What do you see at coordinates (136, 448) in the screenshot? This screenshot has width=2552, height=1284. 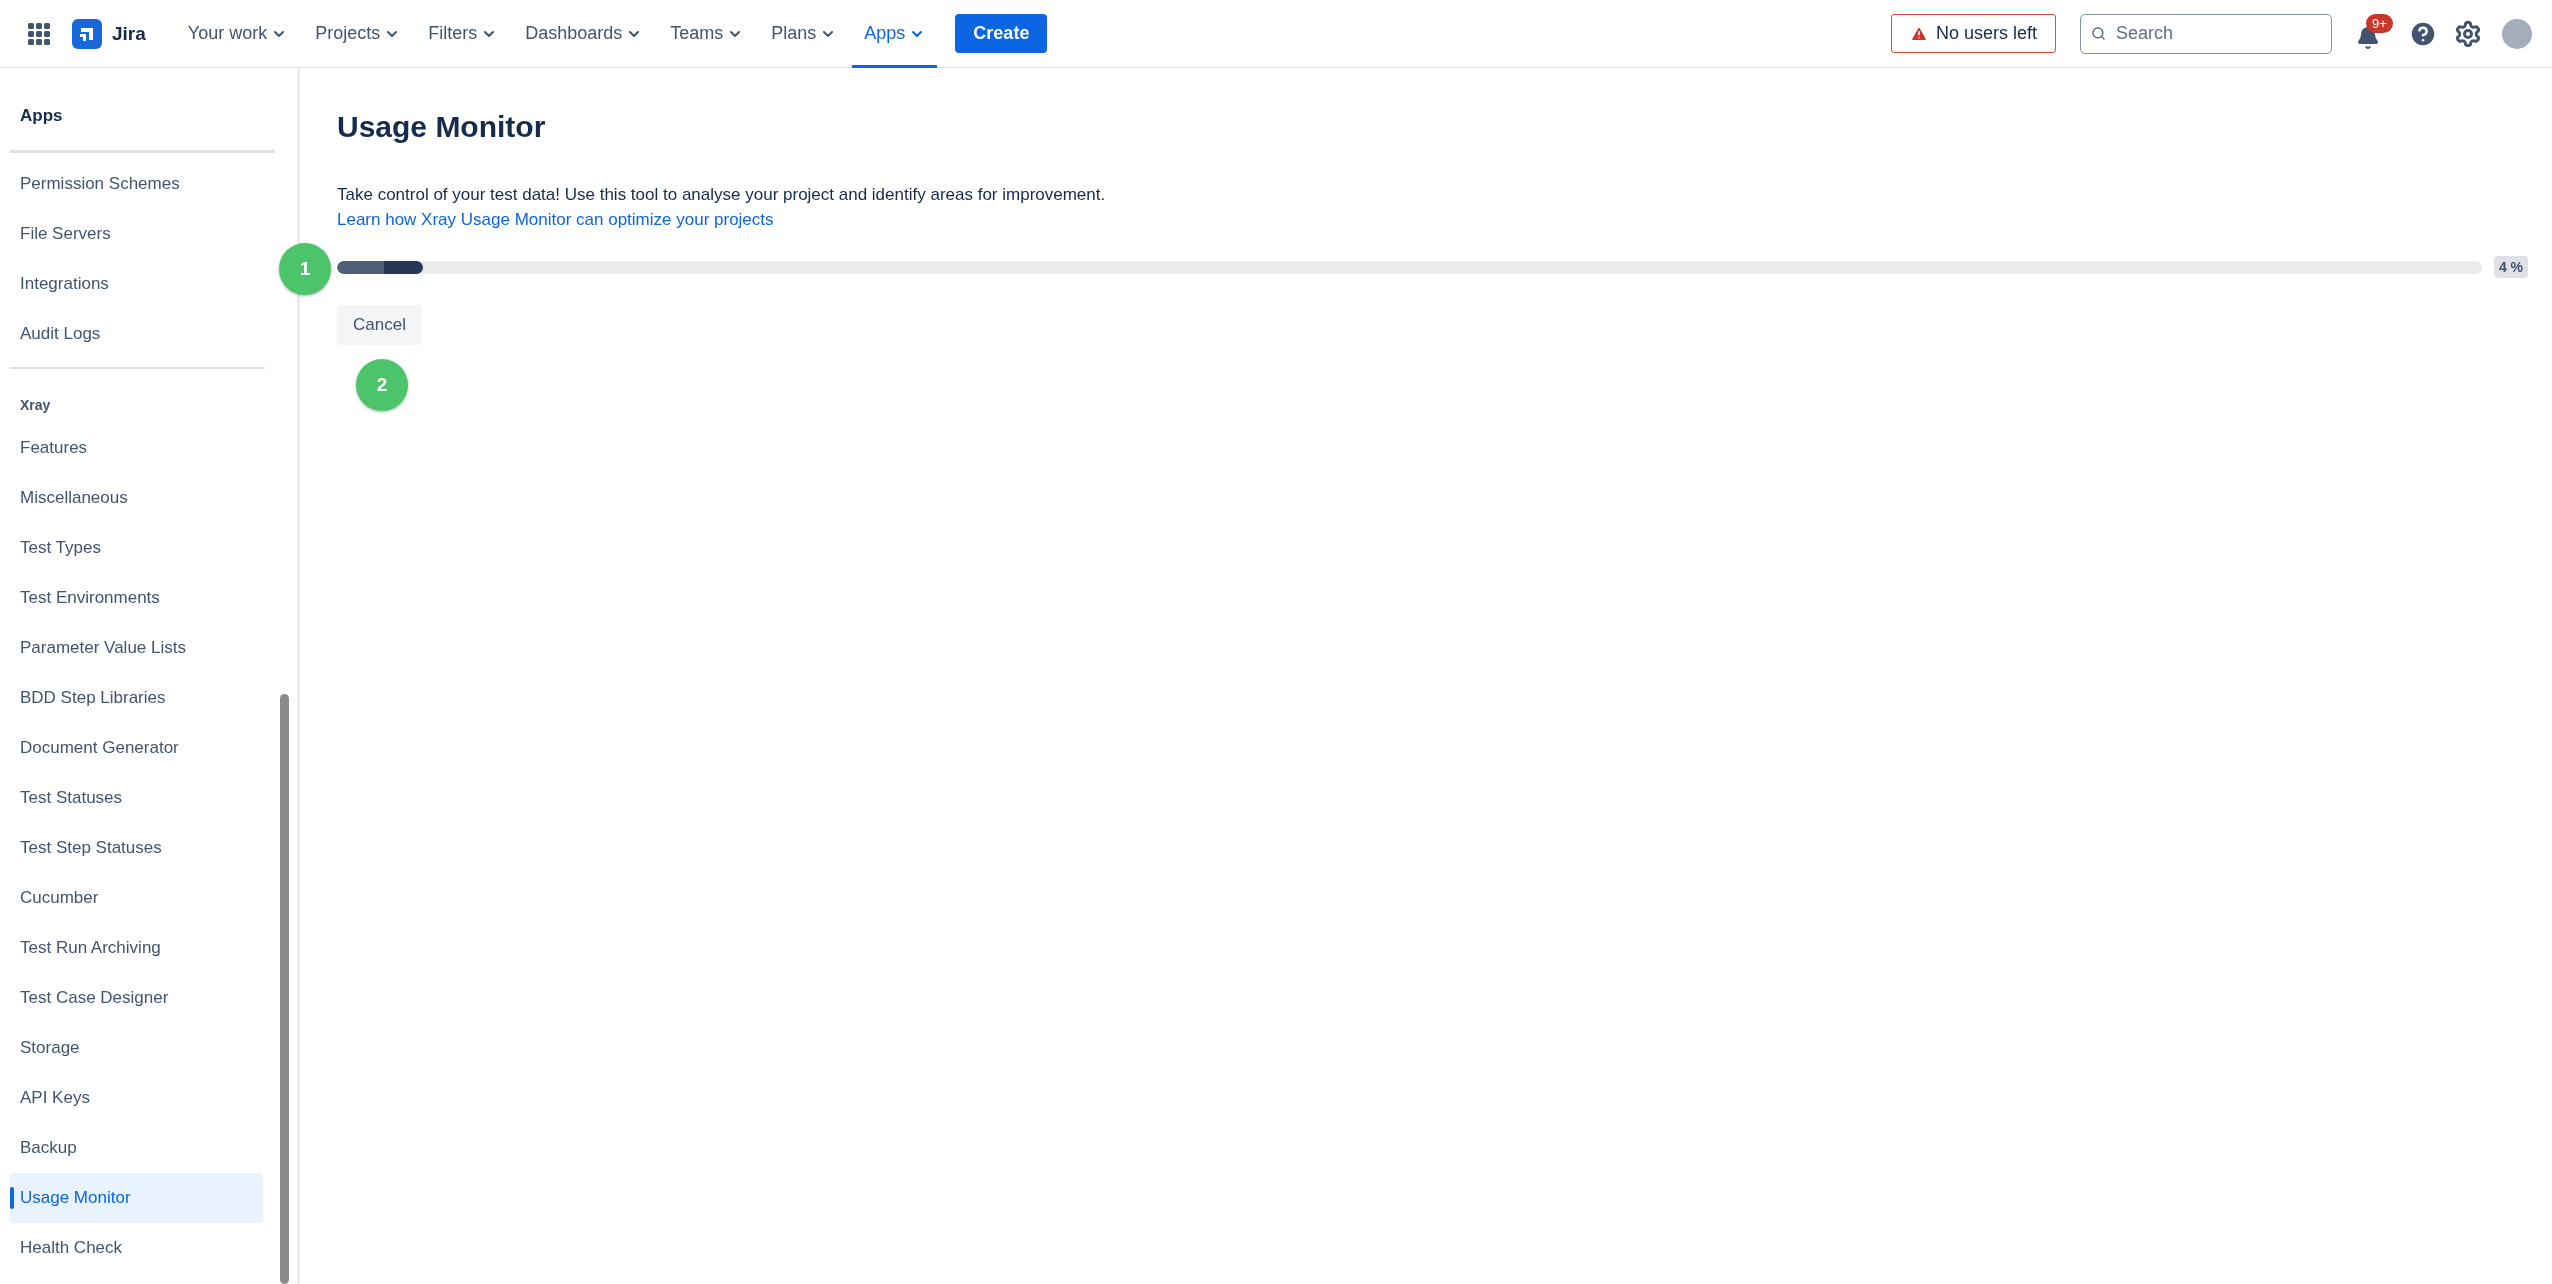 I see `sidebar-item: Features` at bounding box center [136, 448].